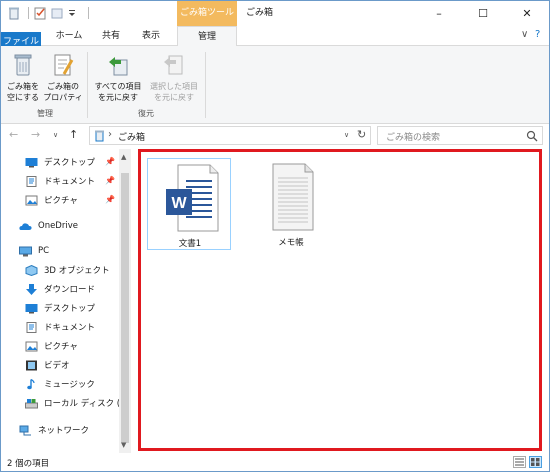 Image resolution: width=550 pixels, height=472 pixels. I want to click on status-bar: 2 個の項目, so click(275, 462).